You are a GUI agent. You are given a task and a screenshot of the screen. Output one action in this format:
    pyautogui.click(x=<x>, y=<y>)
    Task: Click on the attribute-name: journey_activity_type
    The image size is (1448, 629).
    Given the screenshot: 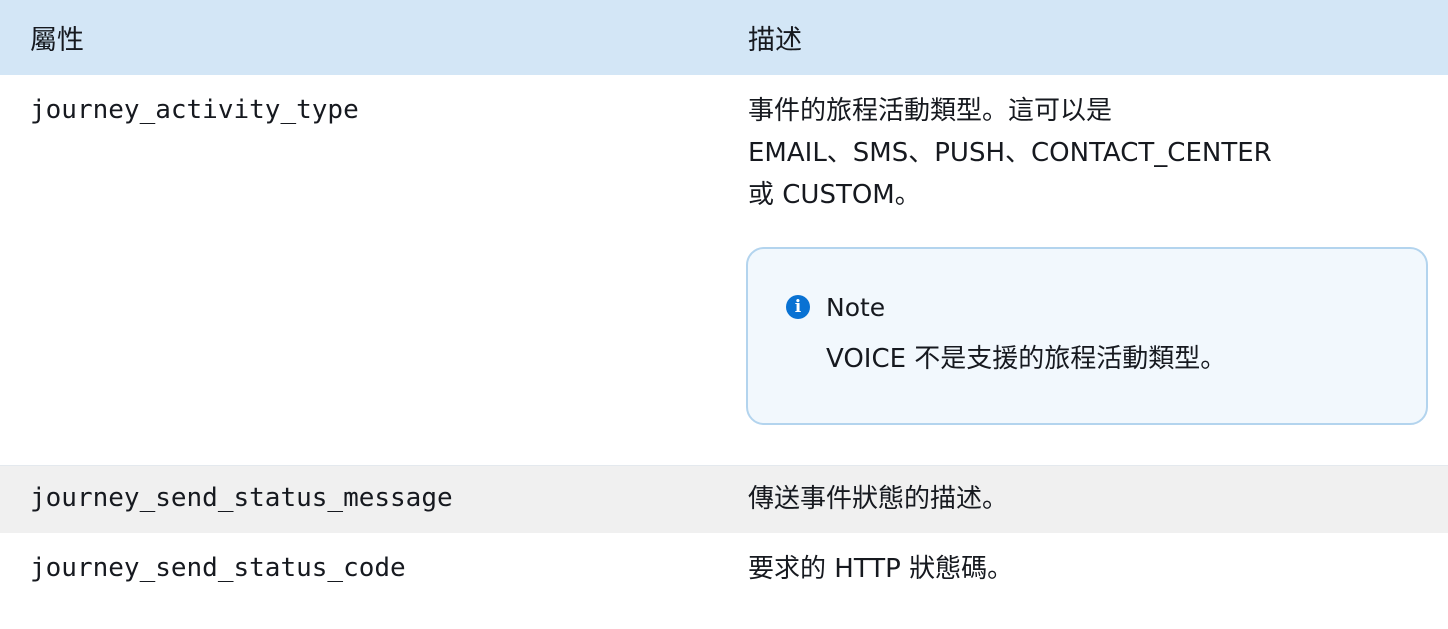 What is the action you would take?
    pyautogui.click(x=194, y=110)
    